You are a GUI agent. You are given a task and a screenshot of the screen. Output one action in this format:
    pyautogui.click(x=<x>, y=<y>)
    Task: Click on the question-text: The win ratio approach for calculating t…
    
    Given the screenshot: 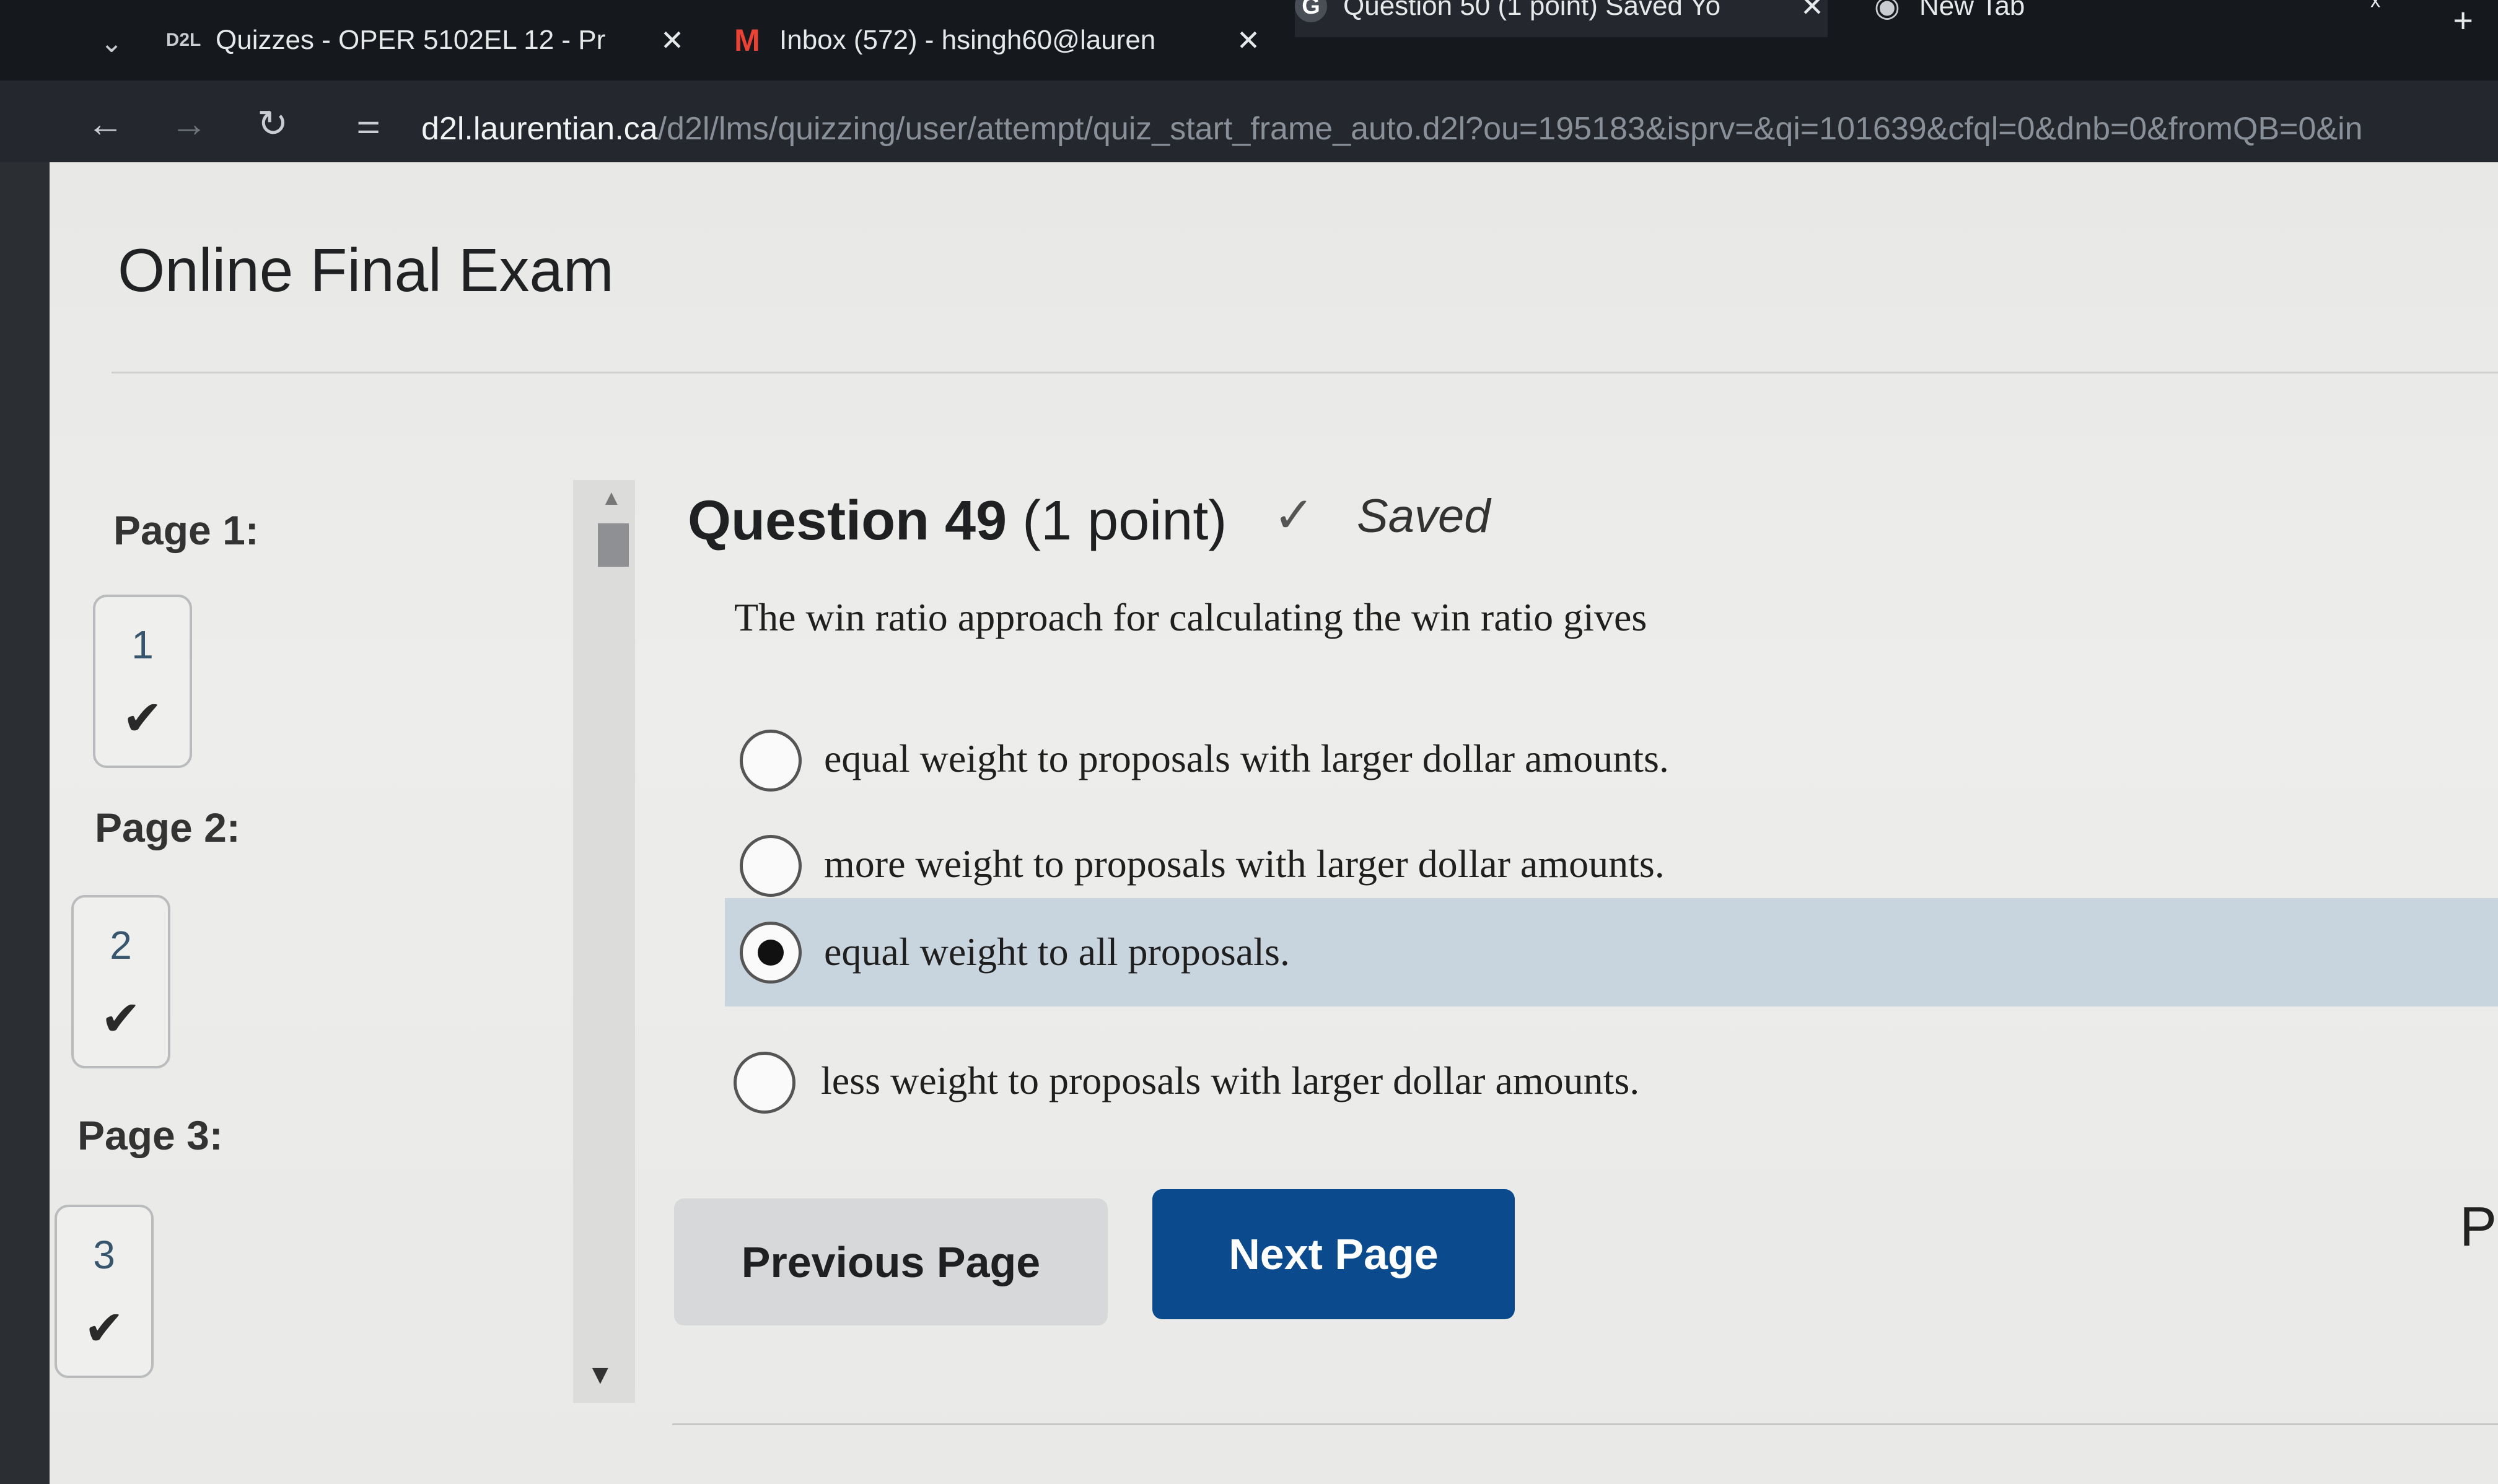 What is the action you would take?
    pyautogui.click(x=1190, y=617)
    